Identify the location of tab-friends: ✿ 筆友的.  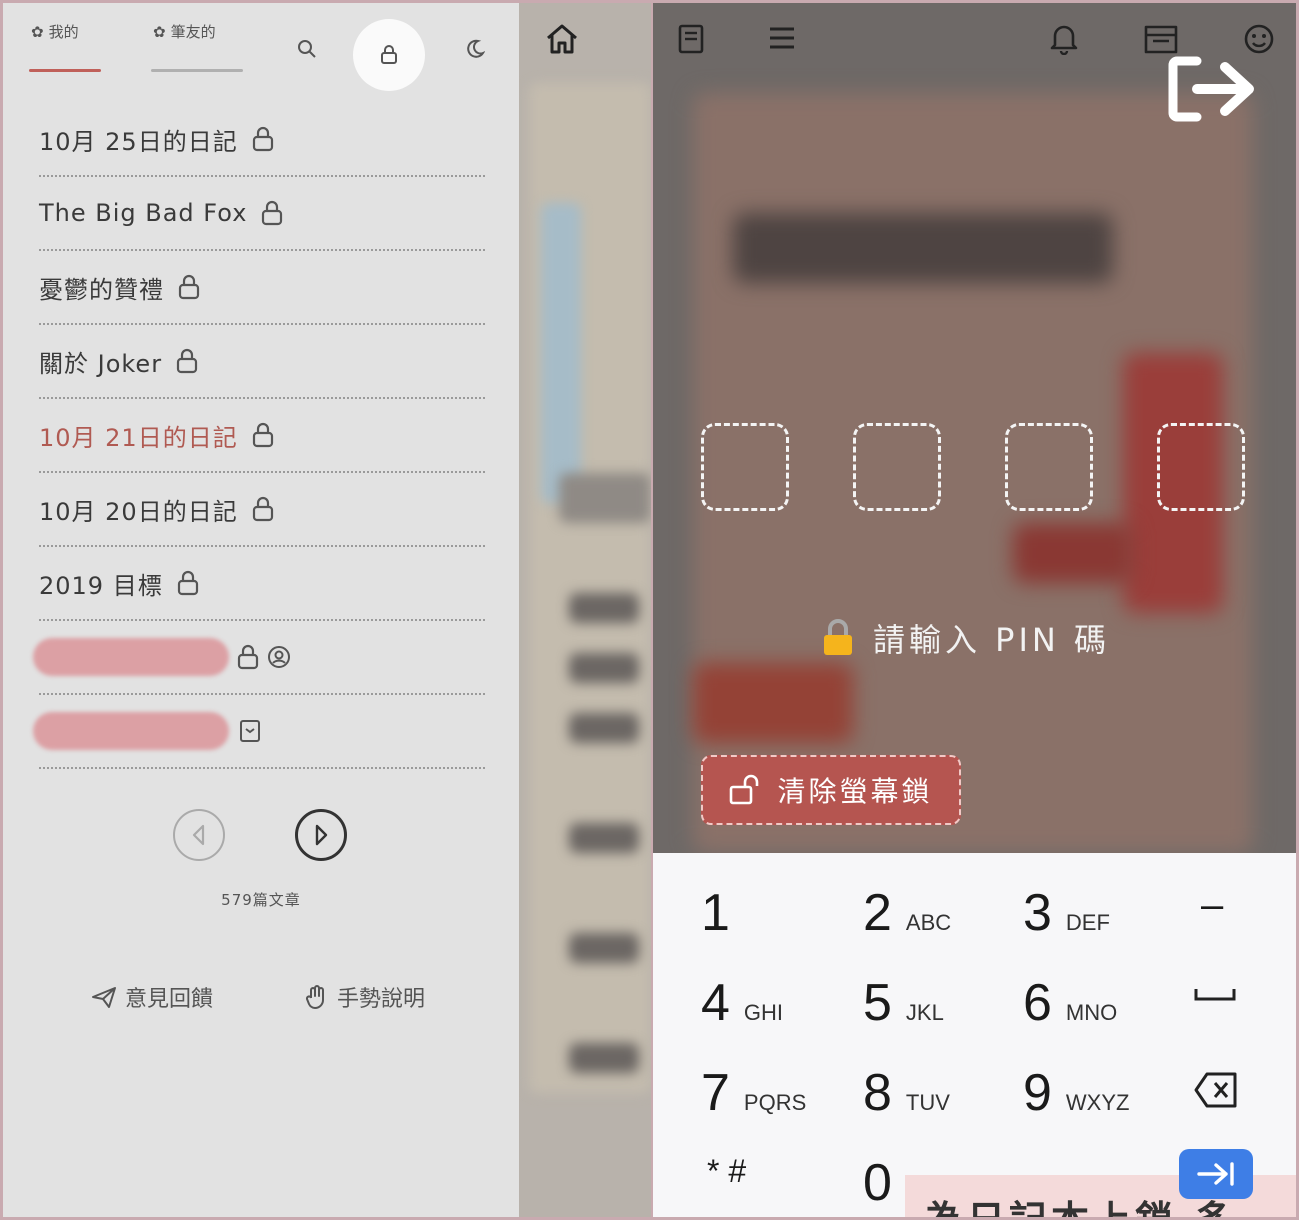
(184, 31).